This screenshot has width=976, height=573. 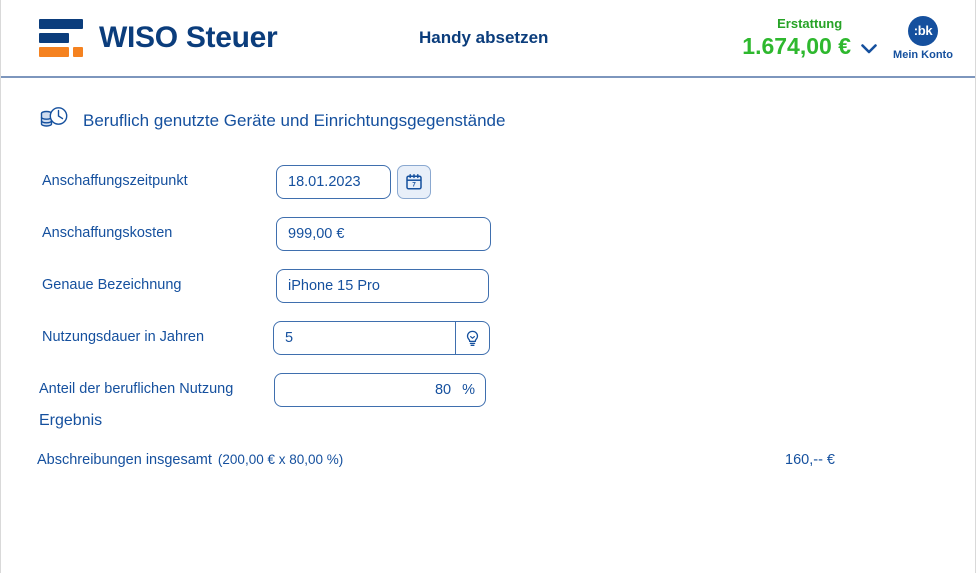 What do you see at coordinates (115, 181) in the screenshot?
I see `label-acquisition-date: Anschaffungszeitpunkt` at bounding box center [115, 181].